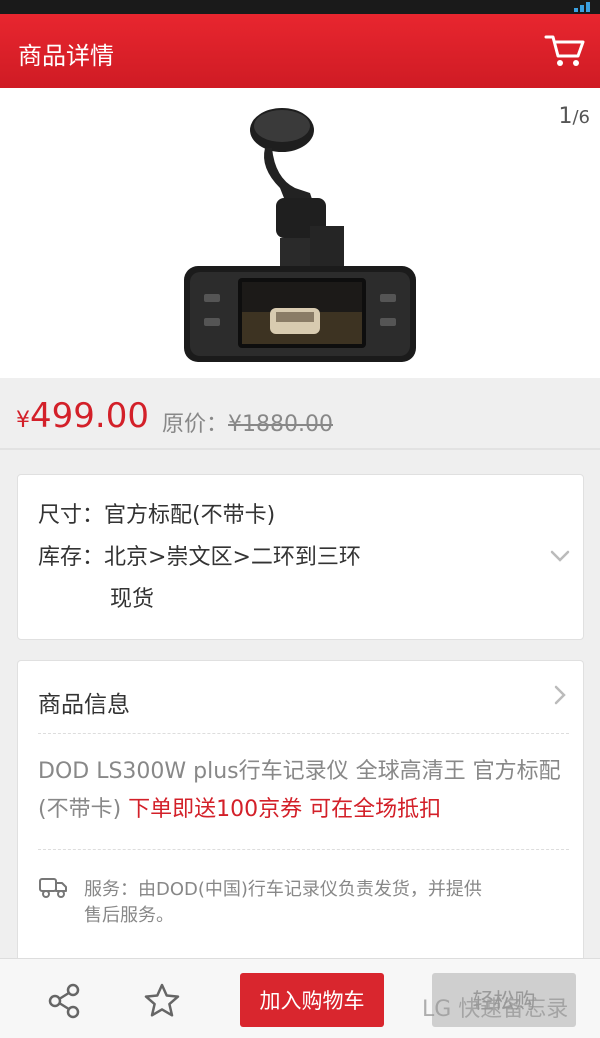 Image resolution: width=600 pixels, height=1038 pixels. Describe the element at coordinates (132, 599) in the screenshot. I see `stock-status: 现货` at that location.